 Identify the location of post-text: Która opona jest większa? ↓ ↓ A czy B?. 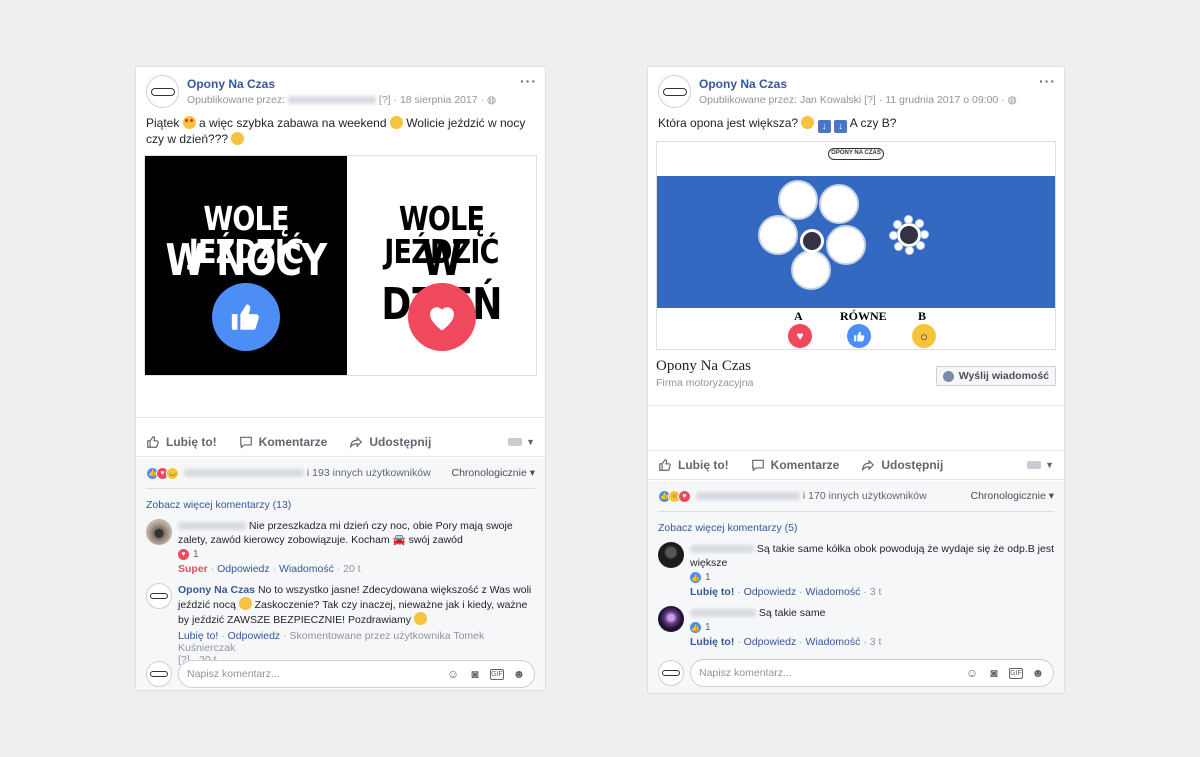
(856, 122).